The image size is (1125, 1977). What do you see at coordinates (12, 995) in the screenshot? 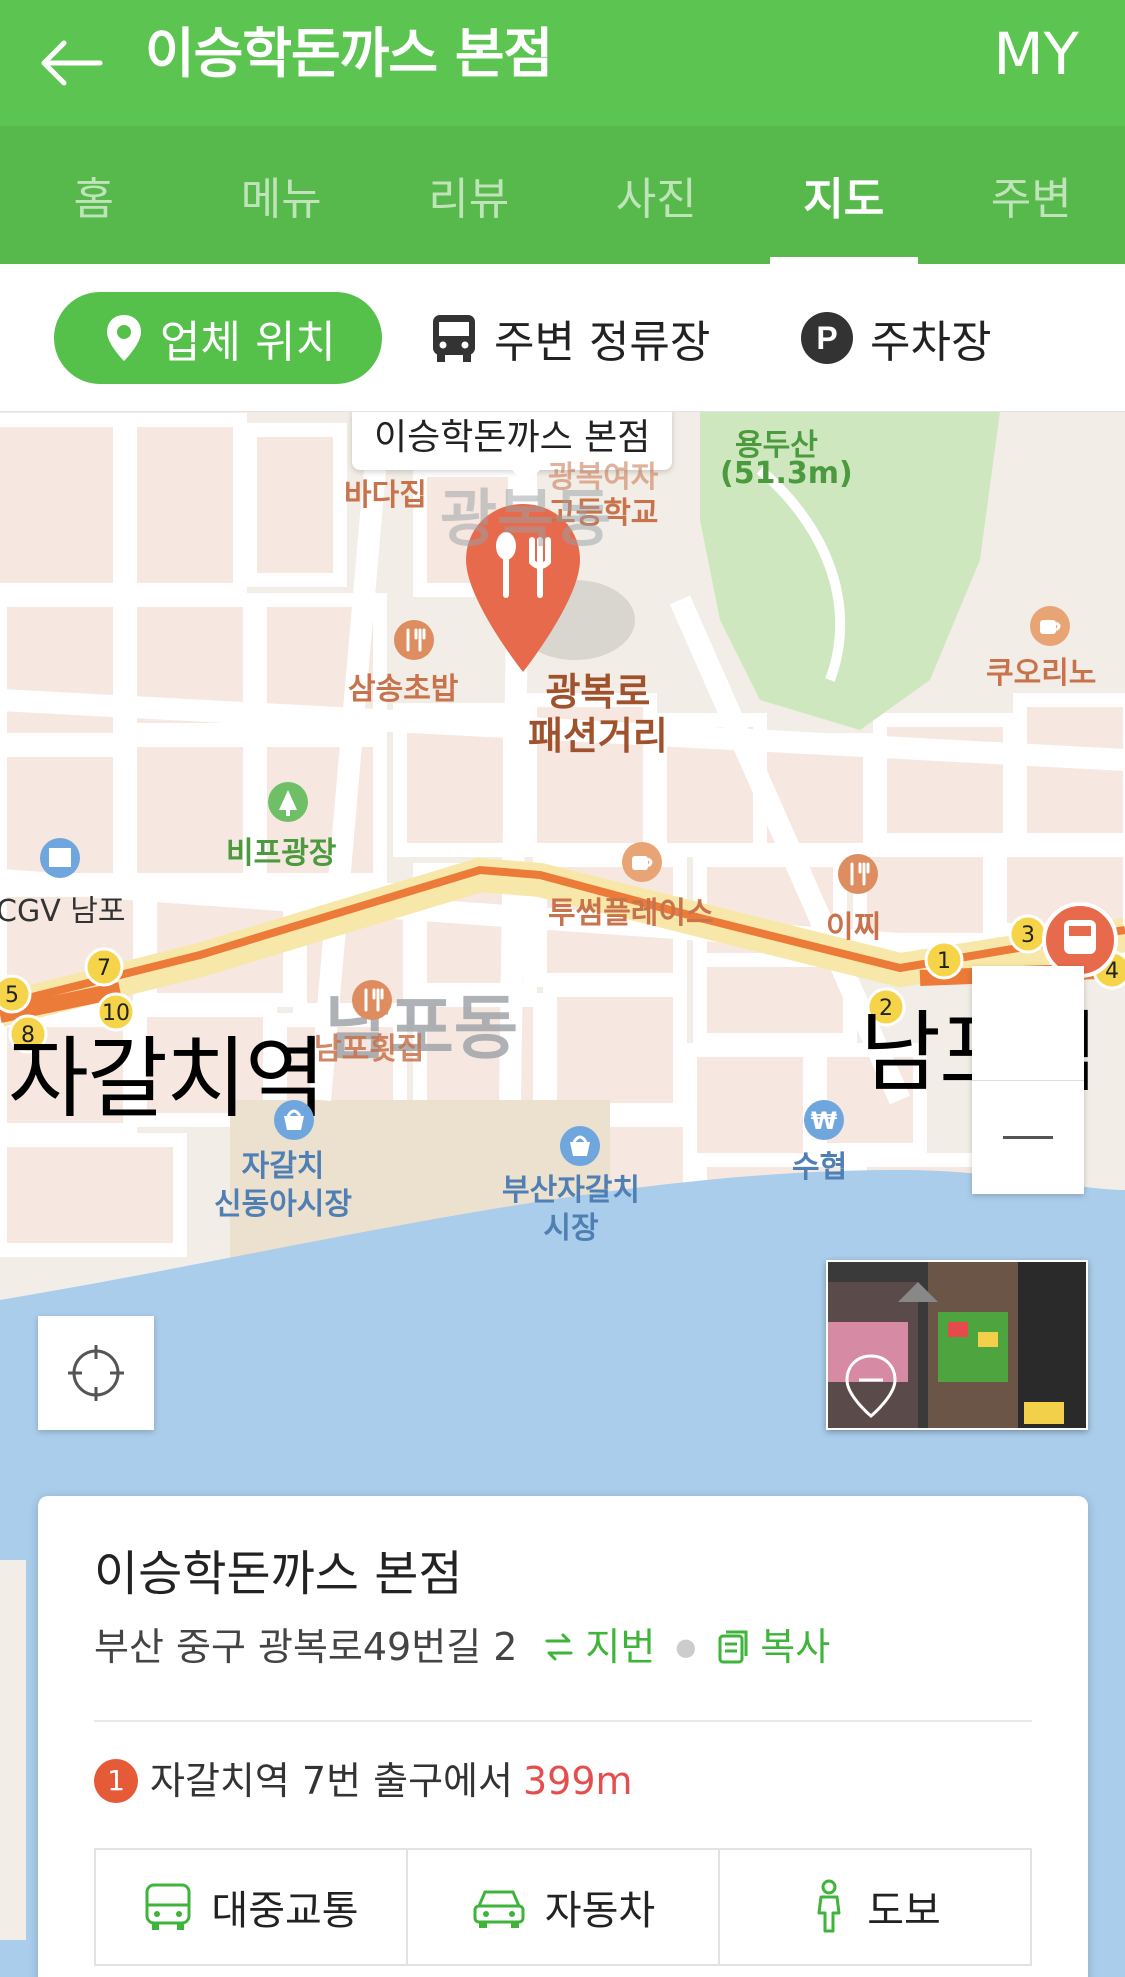
I see `exit-5: 5` at bounding box center [12, 995].